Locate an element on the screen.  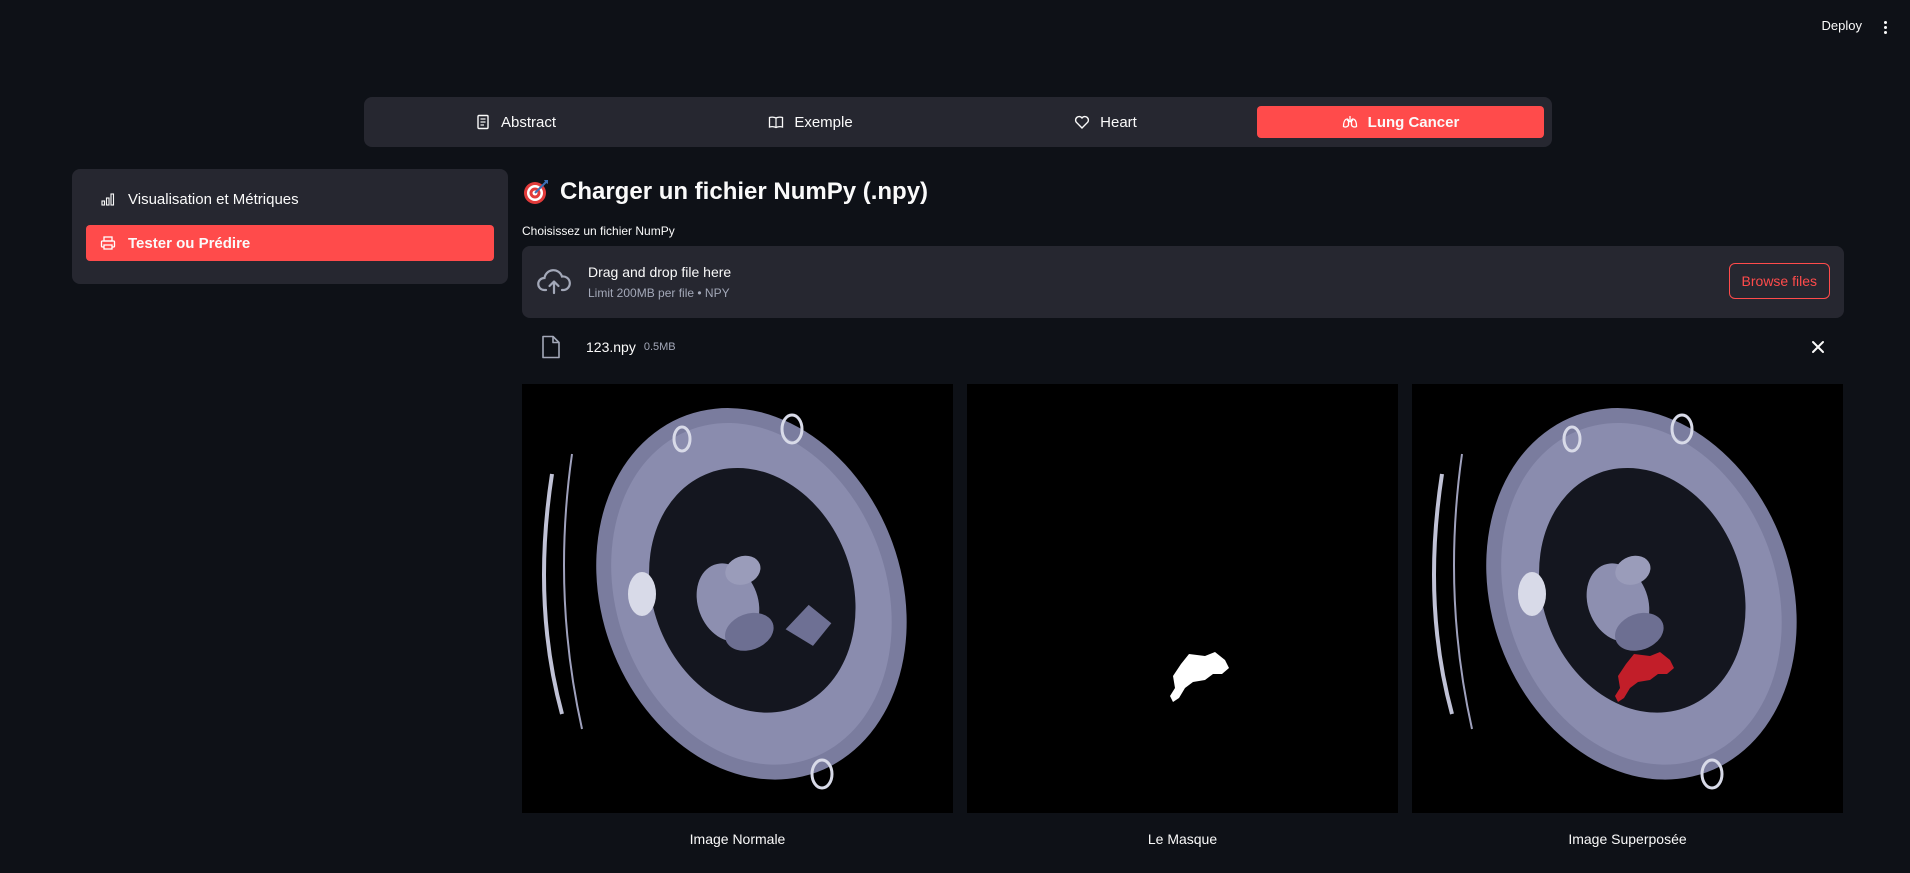
heart-icon is located at coordinates (1082, 122).